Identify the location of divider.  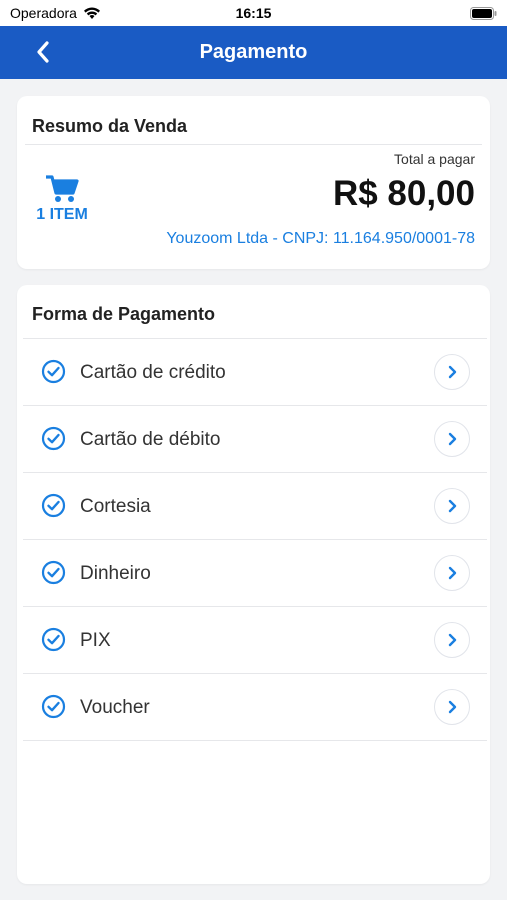
(253, 144).